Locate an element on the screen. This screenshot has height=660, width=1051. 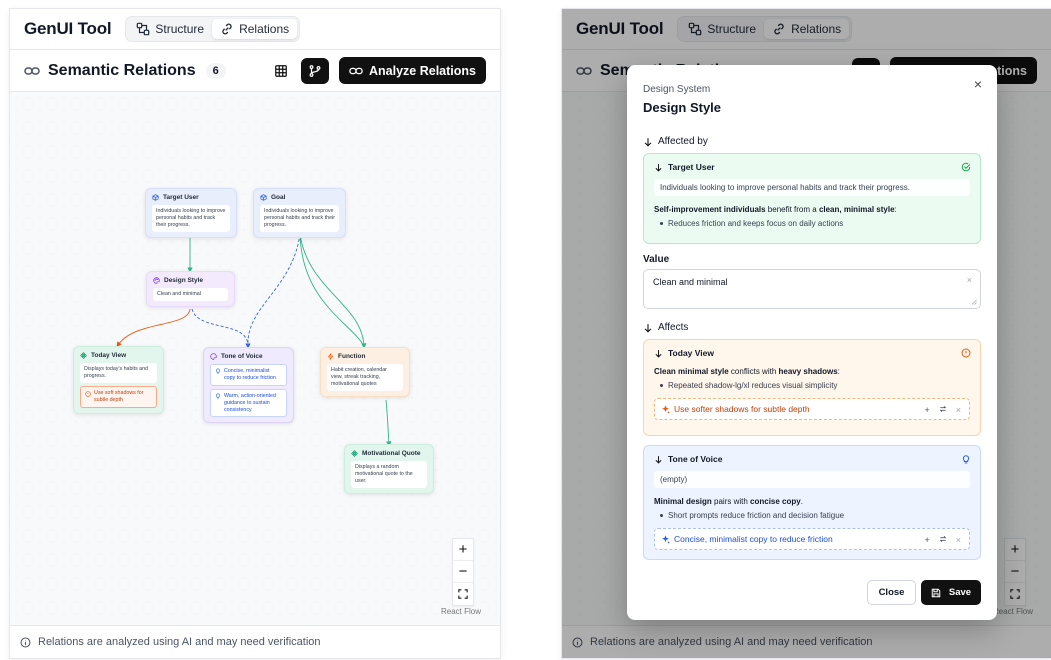
affects-label: Affects is located at coordinates (673, 327).